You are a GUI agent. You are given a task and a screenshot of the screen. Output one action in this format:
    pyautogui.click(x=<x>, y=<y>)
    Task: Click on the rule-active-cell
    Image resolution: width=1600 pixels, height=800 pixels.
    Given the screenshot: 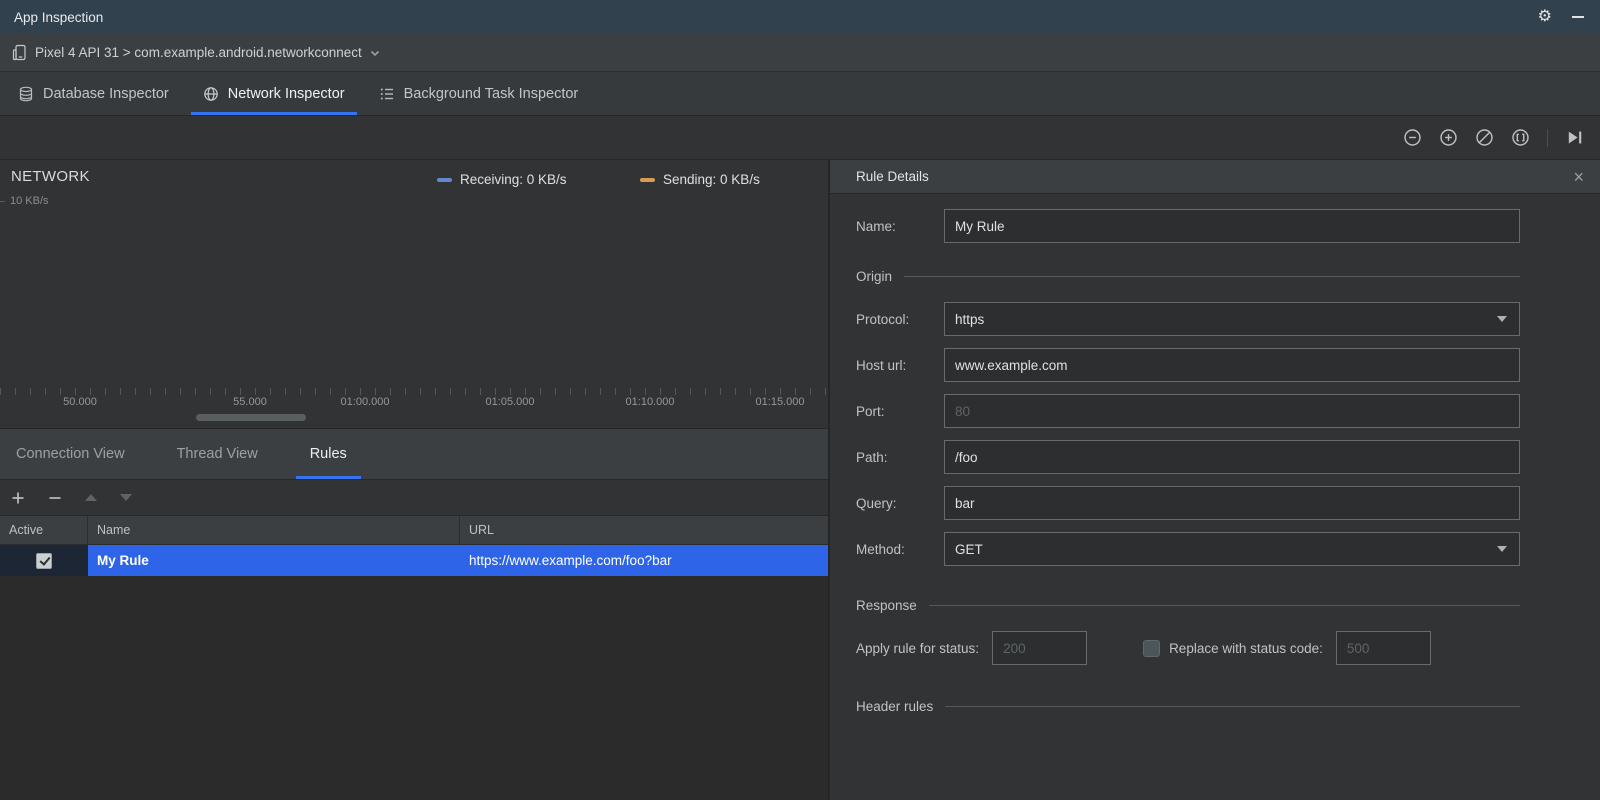 What is the action you would take?
    pyautogui.click(x=44, y=560)
    